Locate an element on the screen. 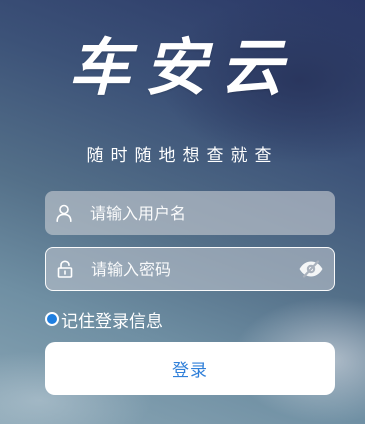 The width and height of the screenshot is (365, 424). remember-label: 记住登录信息 is located at coordinates (112, 321).